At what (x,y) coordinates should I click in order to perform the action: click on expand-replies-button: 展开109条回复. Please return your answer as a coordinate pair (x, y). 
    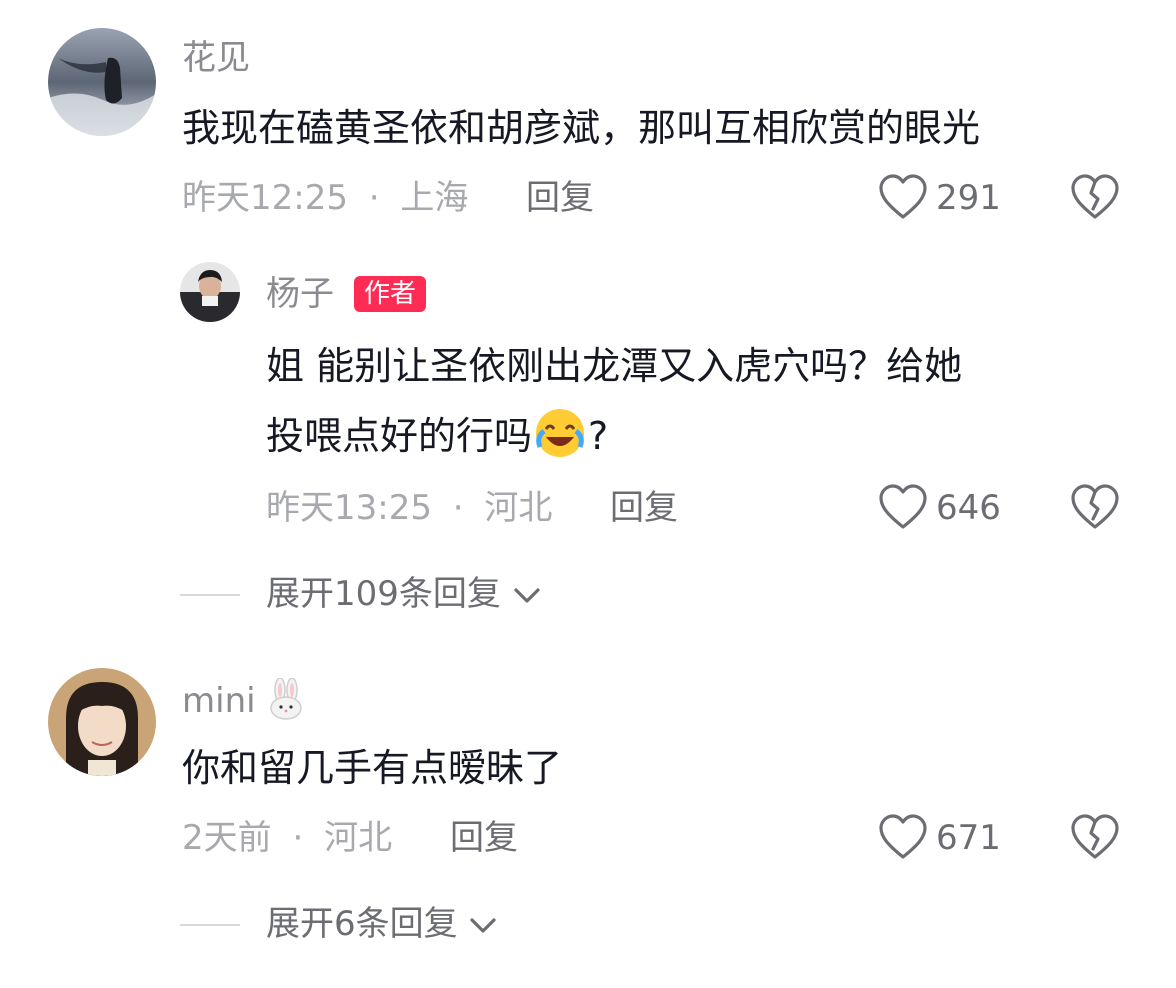
    Looking at the image, I should click on (404, 594).